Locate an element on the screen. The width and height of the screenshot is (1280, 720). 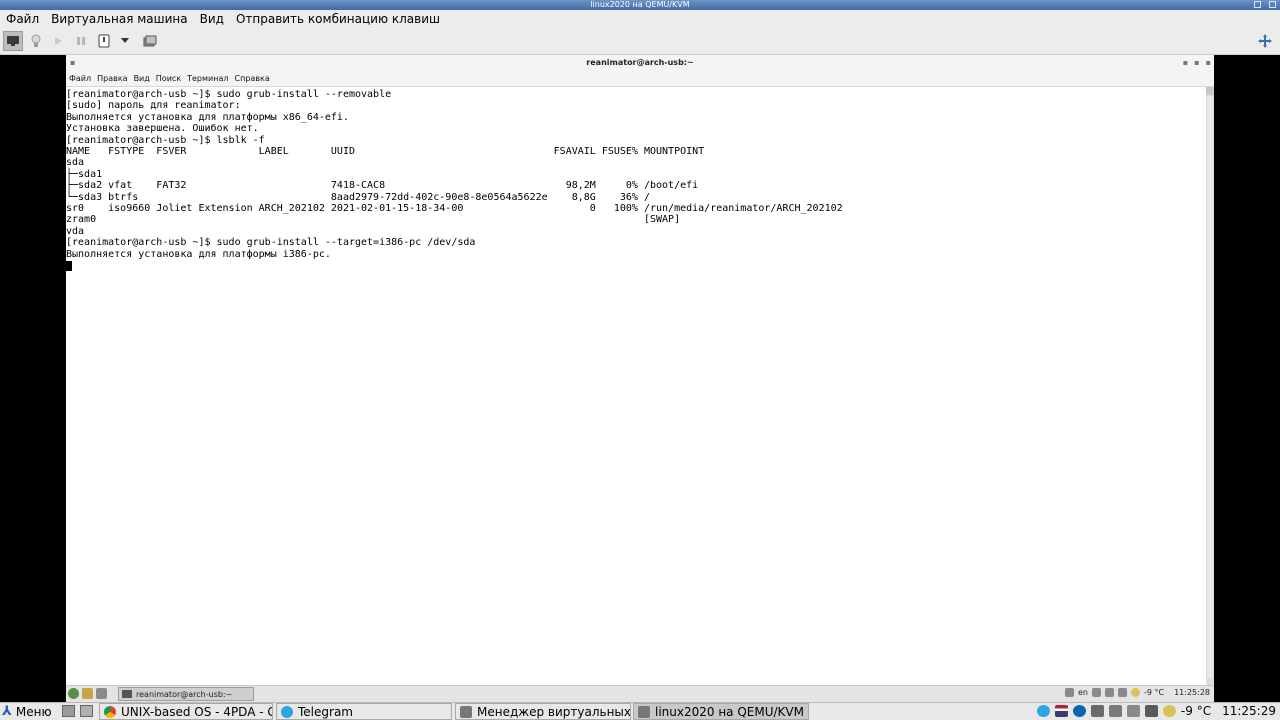
pause-button is located at coordinates (81, 41).